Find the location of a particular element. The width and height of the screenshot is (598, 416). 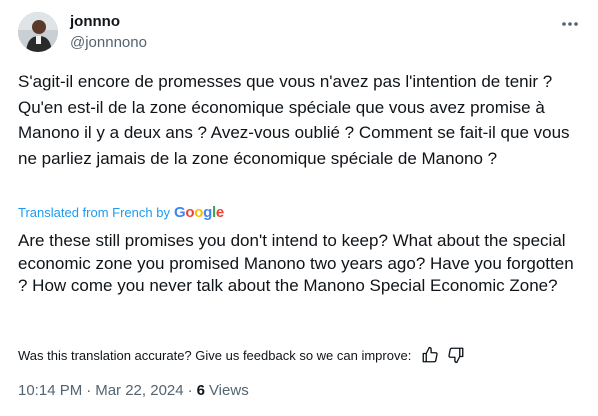

tweet-meta: 10:14 PM · Mar 22, 2024 · 6 Views is located at coordinates (133, 390).